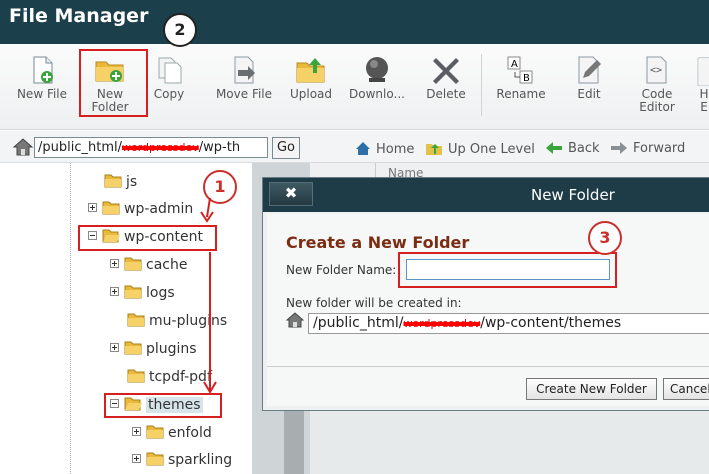 The height and width of the screenshot is (474, 709). I want to click on html-editor-button: H E, so click(701, 89).